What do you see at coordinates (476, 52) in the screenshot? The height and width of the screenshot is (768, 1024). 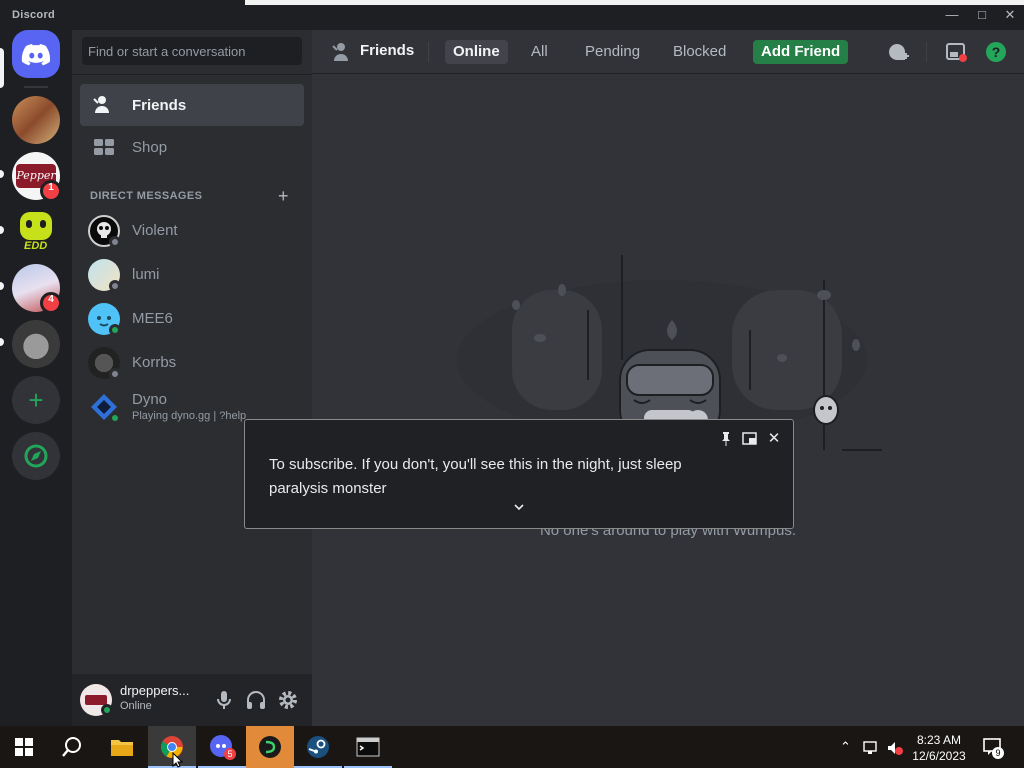 I see `tab-online: Online` at bounding box center [476, 52].